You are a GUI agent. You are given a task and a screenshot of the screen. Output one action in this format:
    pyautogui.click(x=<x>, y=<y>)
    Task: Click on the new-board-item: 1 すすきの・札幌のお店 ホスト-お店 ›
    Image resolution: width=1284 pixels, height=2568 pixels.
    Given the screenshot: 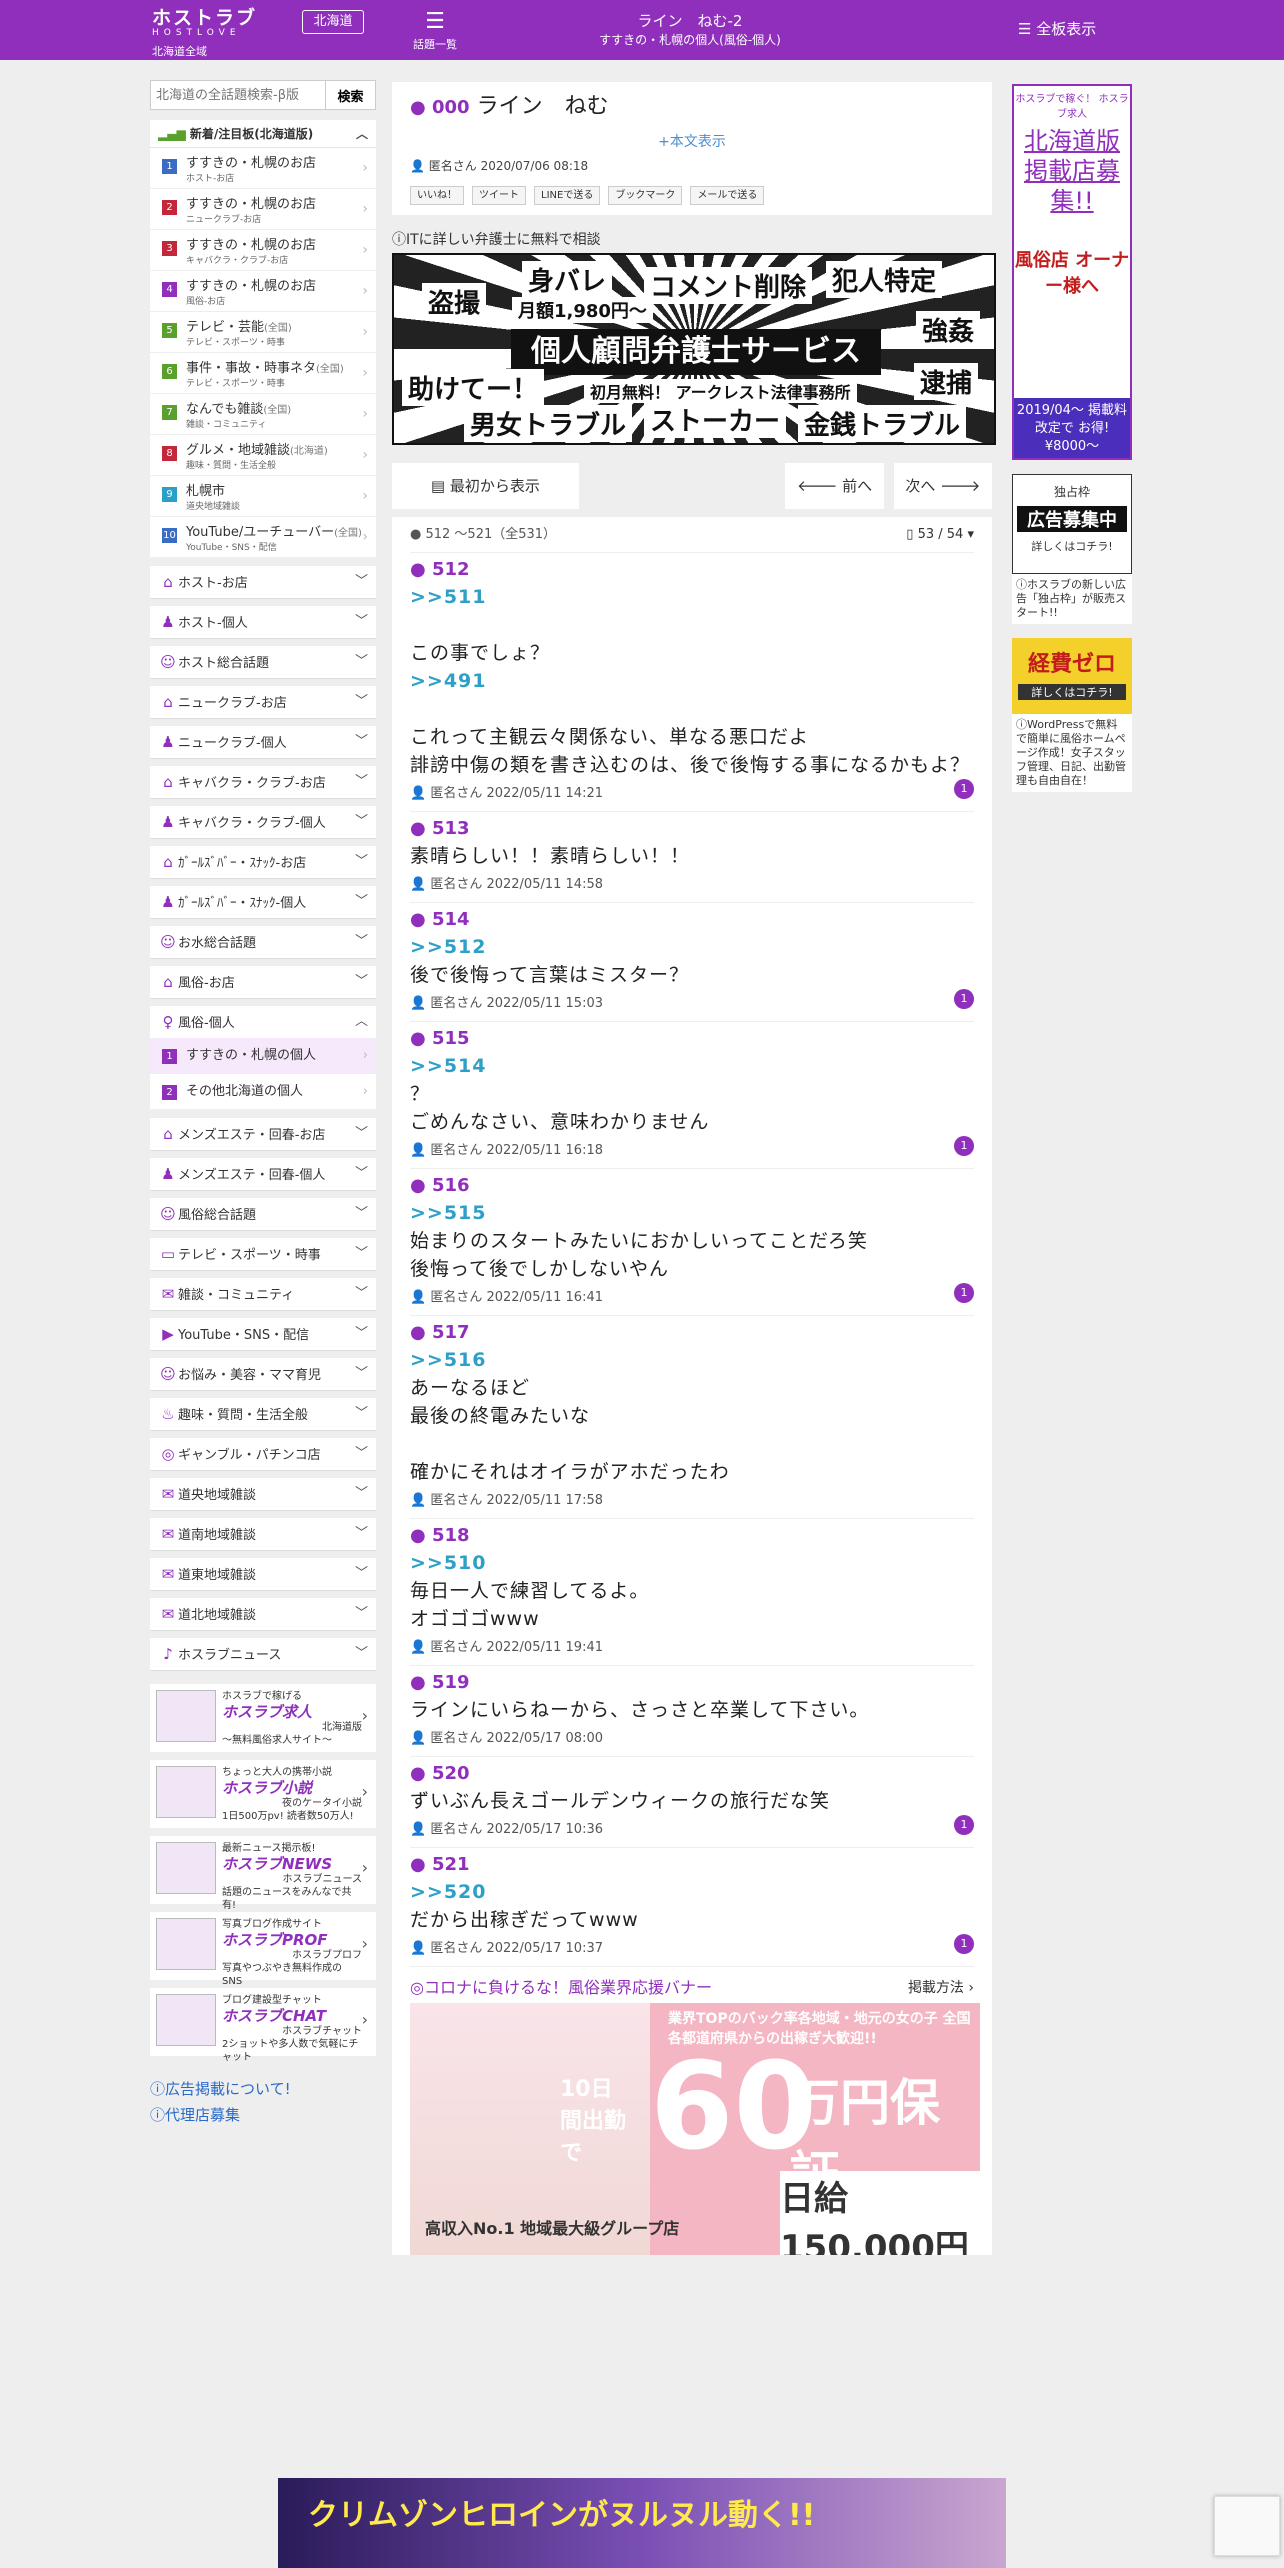 What is the action you would take?
    pyautogui.click(x=263, y=168)
    